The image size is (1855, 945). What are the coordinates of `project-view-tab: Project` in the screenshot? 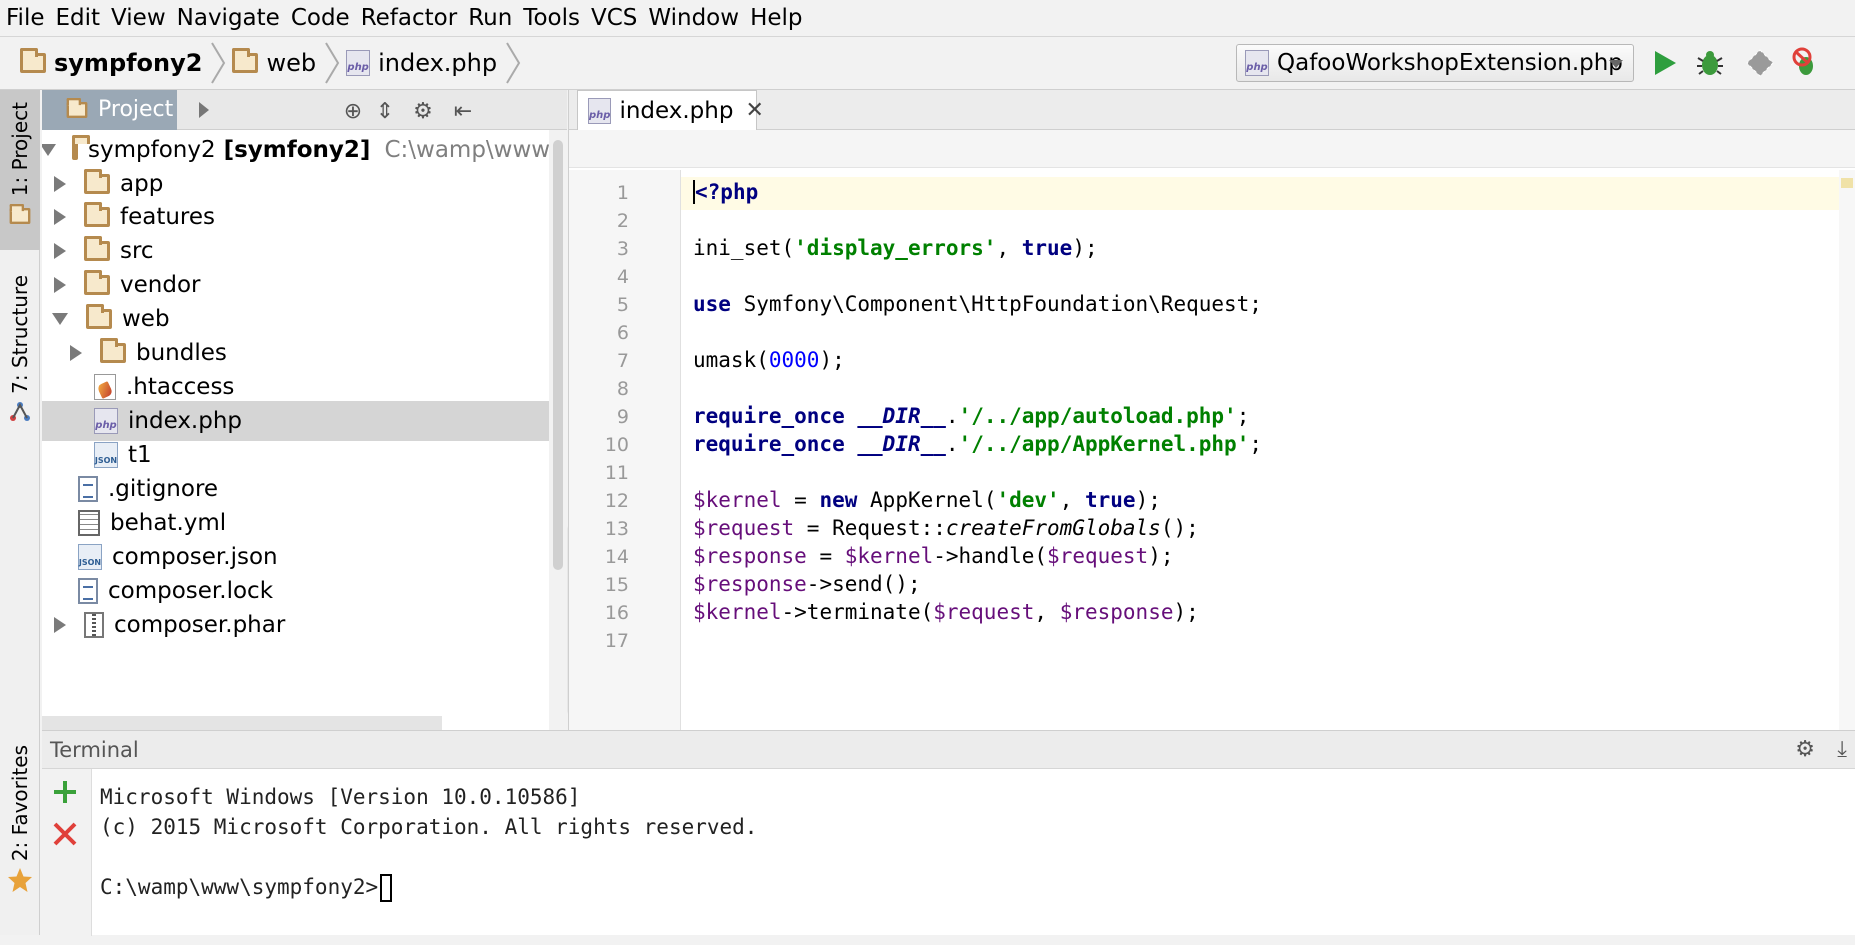 It's located at (109, 110).